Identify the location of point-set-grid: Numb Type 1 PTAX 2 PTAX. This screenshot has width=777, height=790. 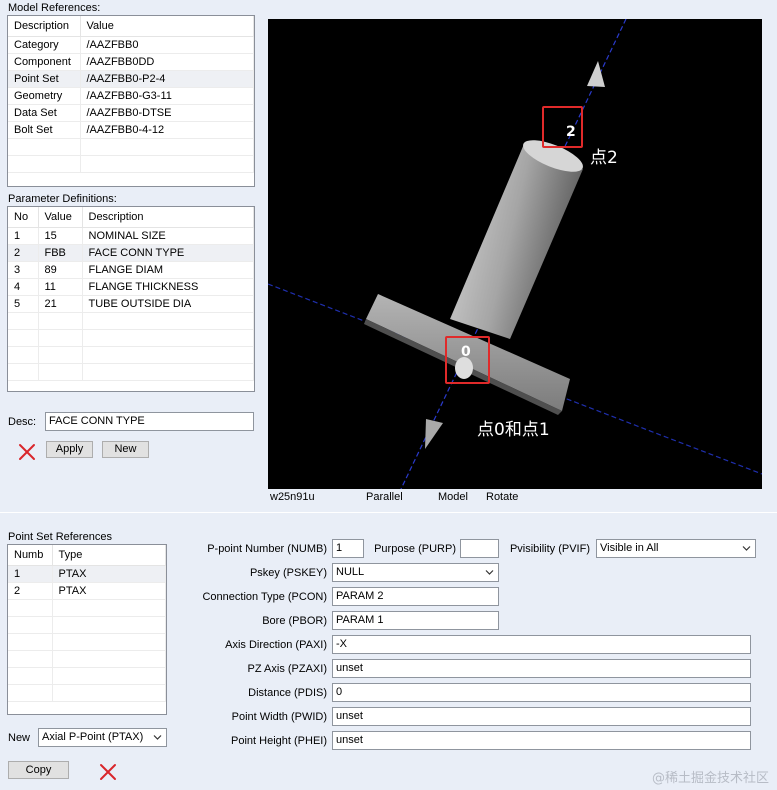
(87, 629).